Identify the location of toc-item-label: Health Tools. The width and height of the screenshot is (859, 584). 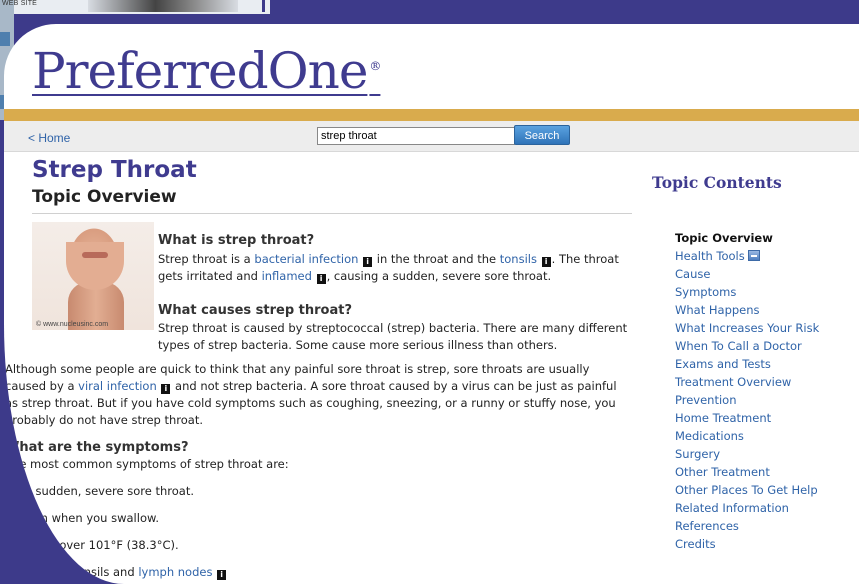
(710, 256).